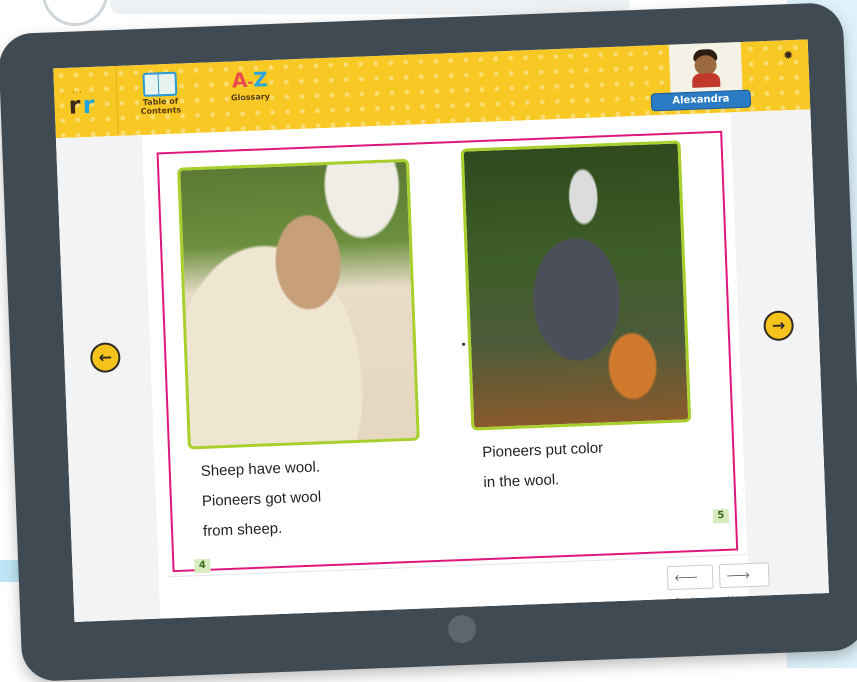 The width and height of the screenshot is (857, 682). What do you see at coordinates (75, 105) in the screenshot?
I see `logo-letter-dark: r` at bounding box center [75, 105].